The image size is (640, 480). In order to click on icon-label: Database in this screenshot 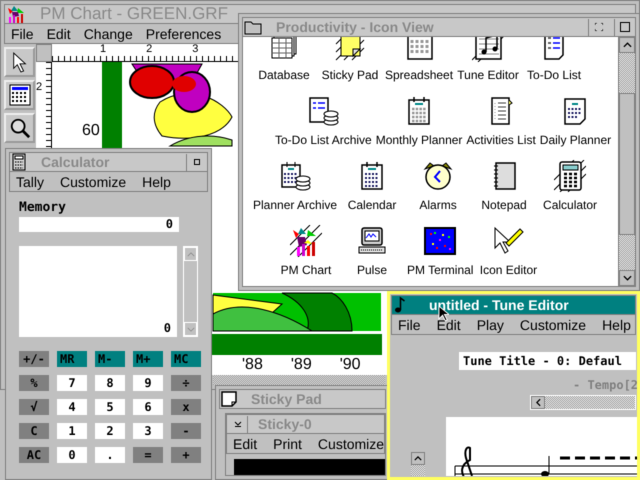, I will do `click(284, 75)`.